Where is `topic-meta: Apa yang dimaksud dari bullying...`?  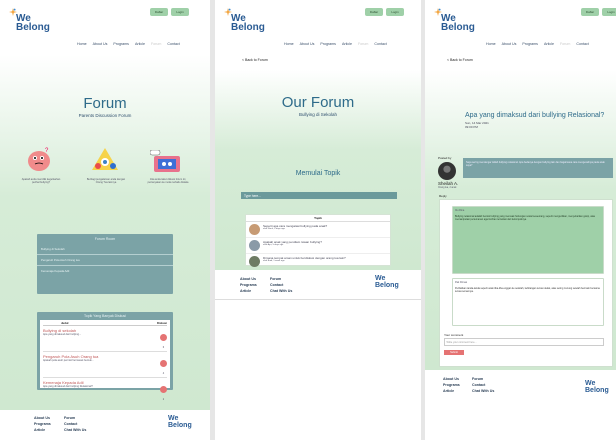 topic-meta: Apa yang dimaksud dari bullying... is located at coordinates (62, 334).